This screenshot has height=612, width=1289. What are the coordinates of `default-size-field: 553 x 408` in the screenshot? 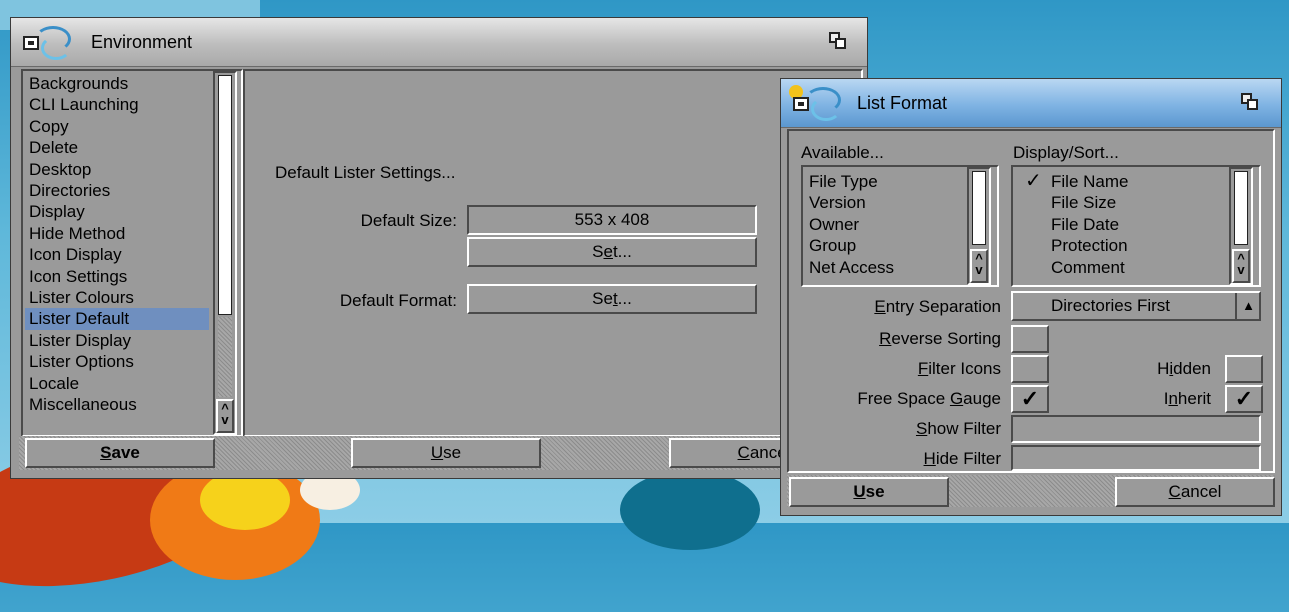 It's located at (612, 220).